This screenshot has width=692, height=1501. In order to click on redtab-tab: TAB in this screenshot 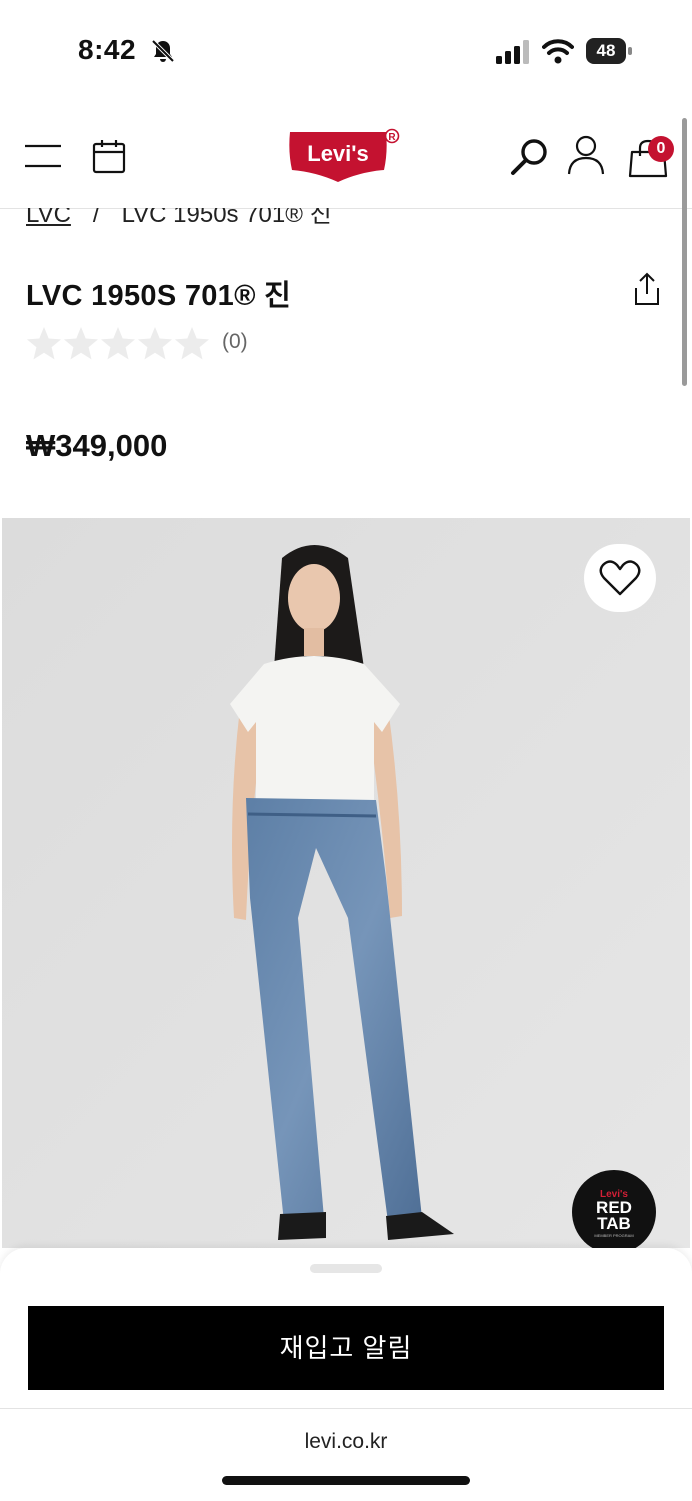, I will do `click(614, 1223)`.